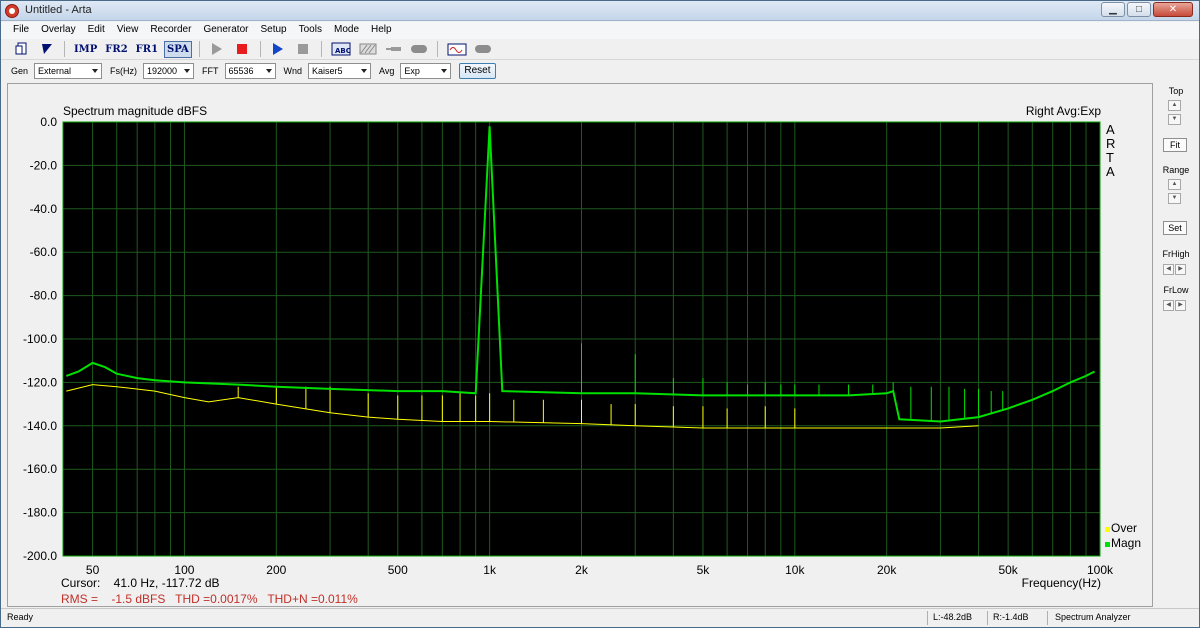  I want to click on frhigh-left-button: ◀, so click(1168, 269).